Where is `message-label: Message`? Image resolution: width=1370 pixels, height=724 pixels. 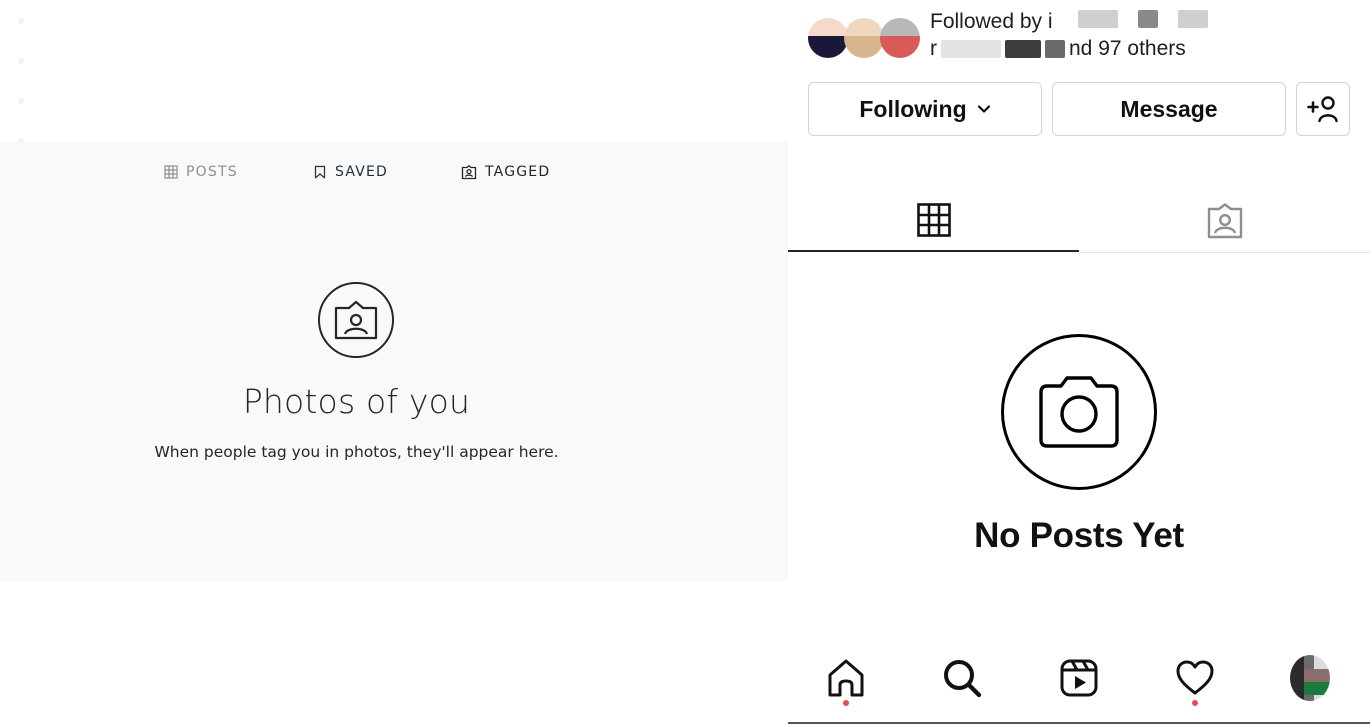 message-label: Message is located at coordinates (1169, 108).